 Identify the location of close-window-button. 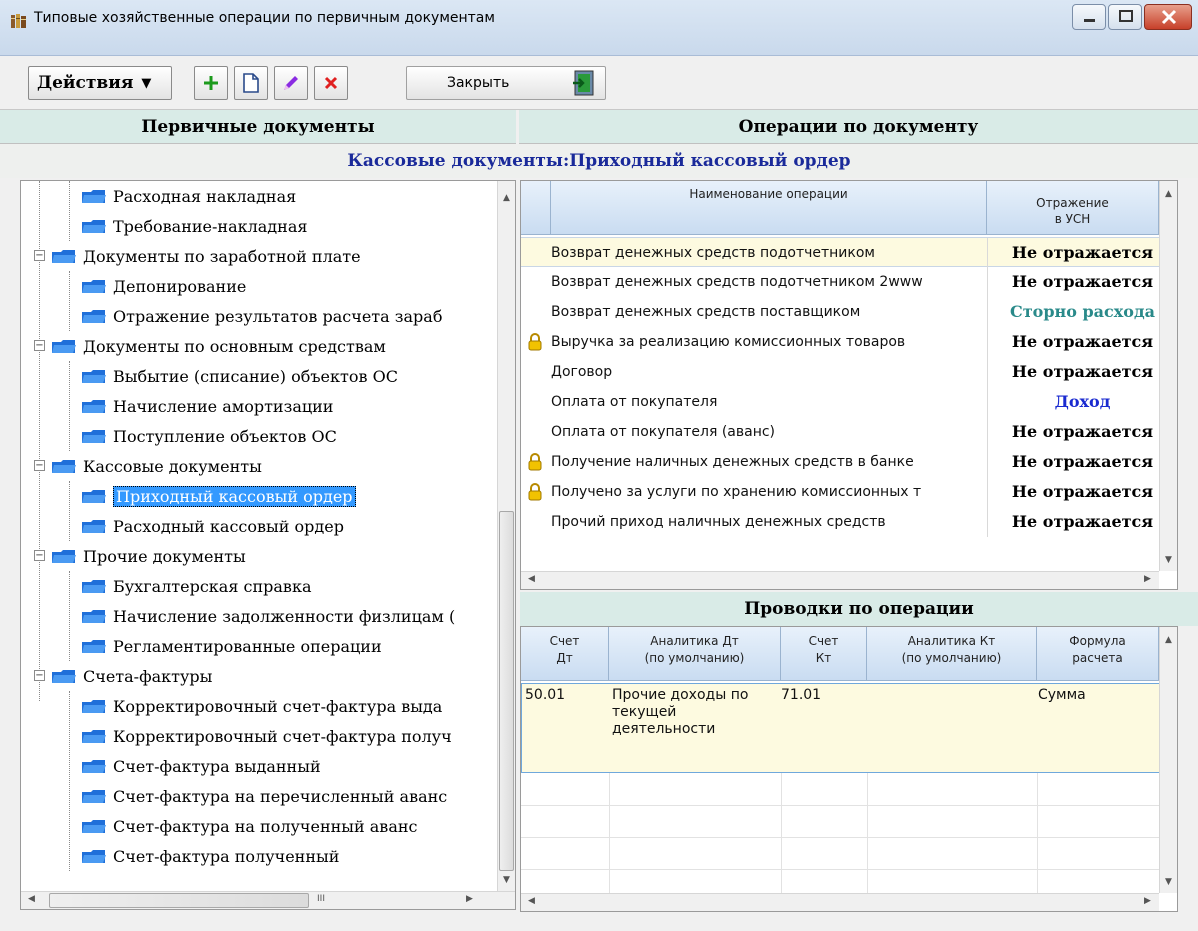
(1168, 17).